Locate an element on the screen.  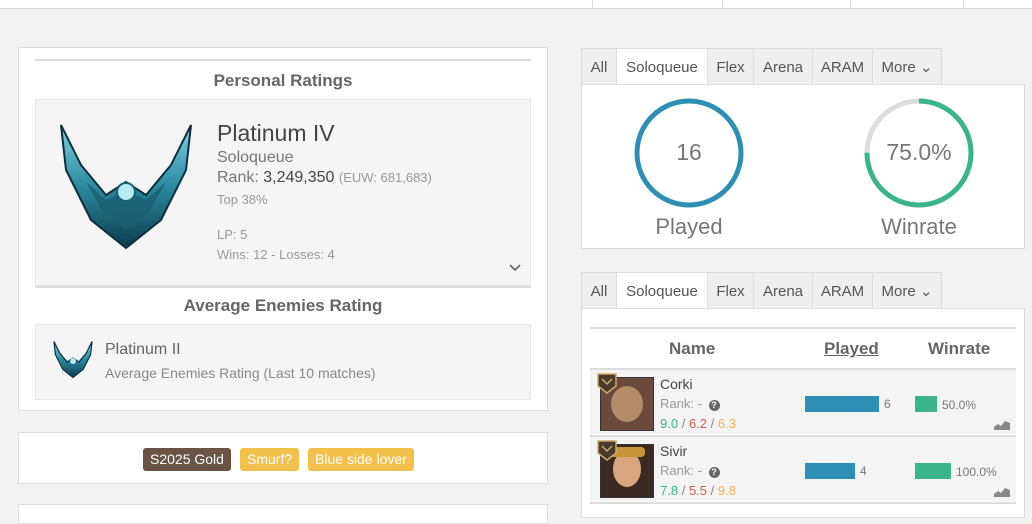
personal-ratings-title: Personal Ratings is located at coordinates (283, 80).